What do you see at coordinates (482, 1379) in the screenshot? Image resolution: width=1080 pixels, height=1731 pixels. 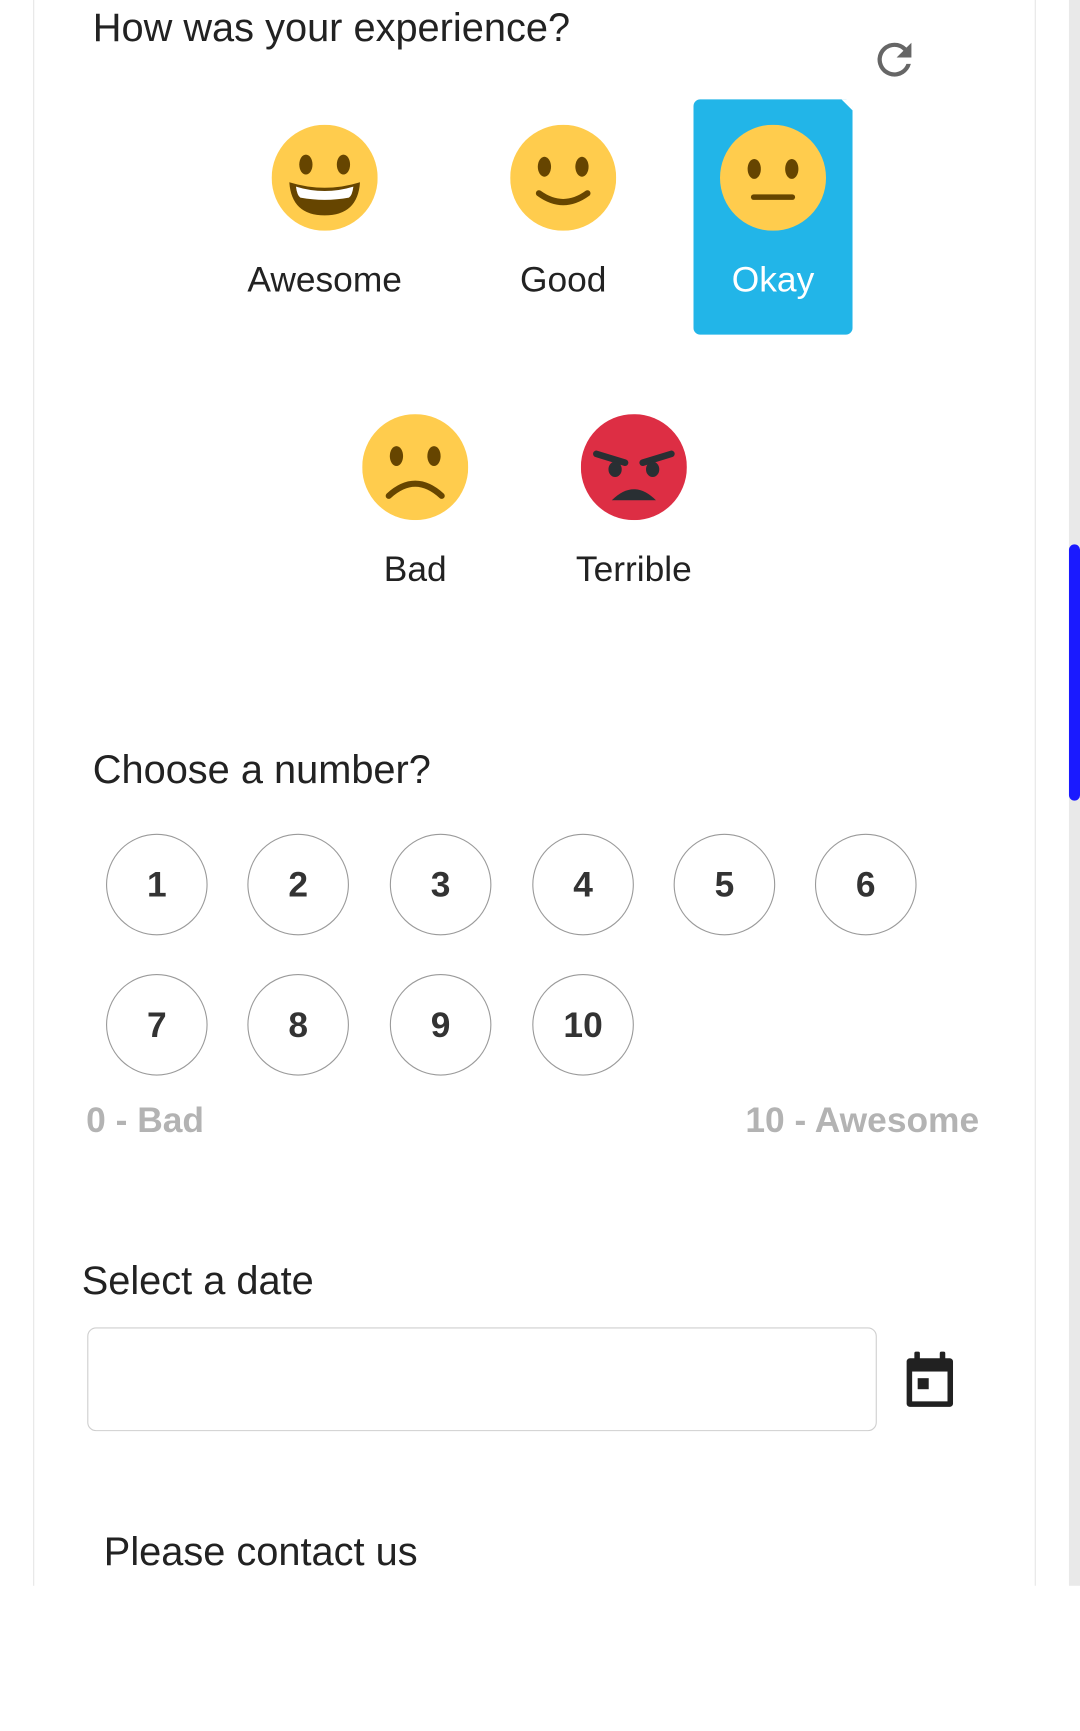 I see `date-input` at bounding box center [482, 1379].